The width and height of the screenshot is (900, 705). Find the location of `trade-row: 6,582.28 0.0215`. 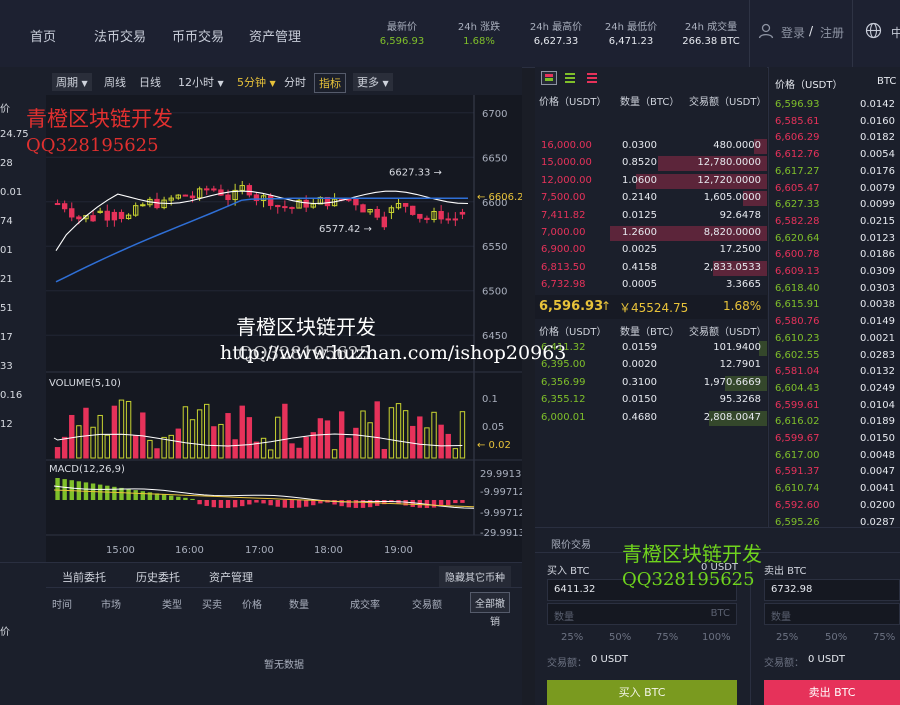

trade-row: 6,582.28 0.0215 is located at coordinates (834, 222).